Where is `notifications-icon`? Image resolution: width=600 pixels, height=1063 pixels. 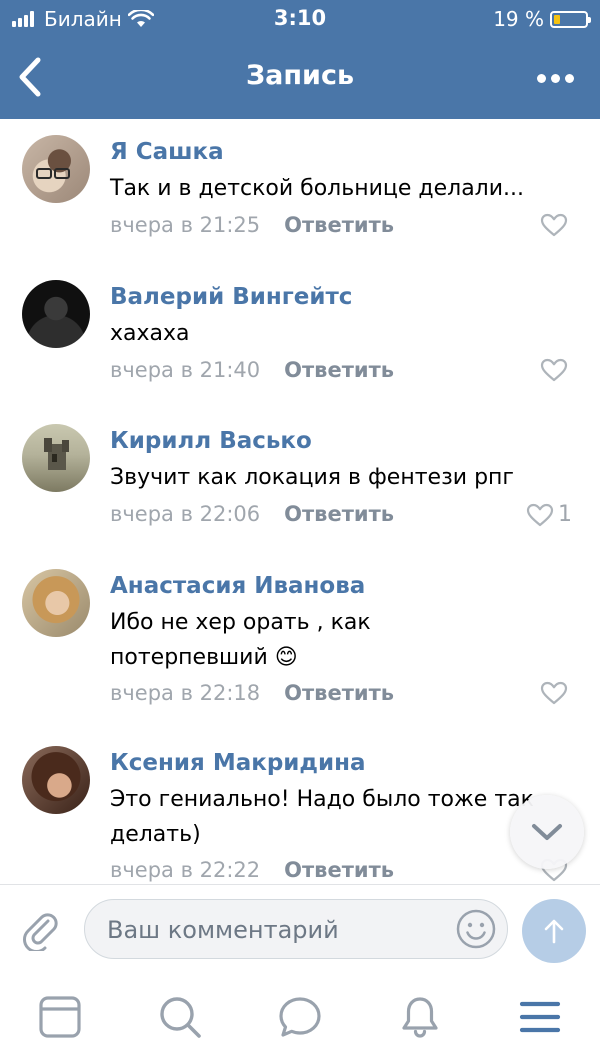 notifications-icon is located at coordinates (420, 1017).